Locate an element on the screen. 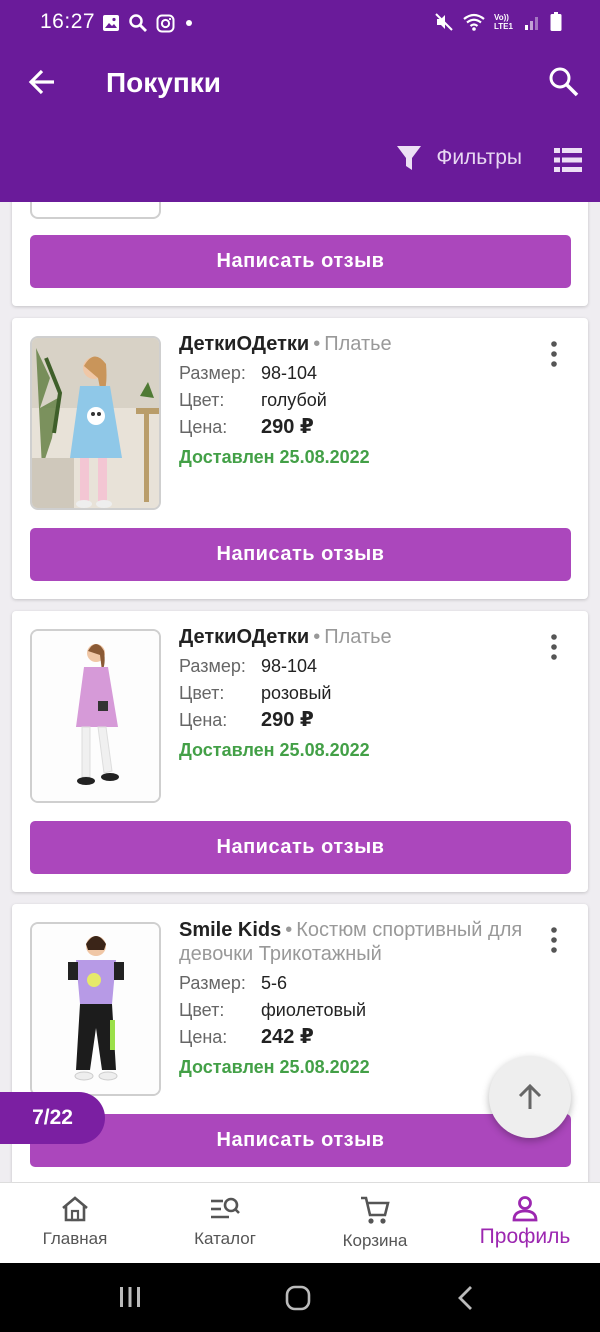  nav-profile: Профиль is located at coordinates (525, 1223).